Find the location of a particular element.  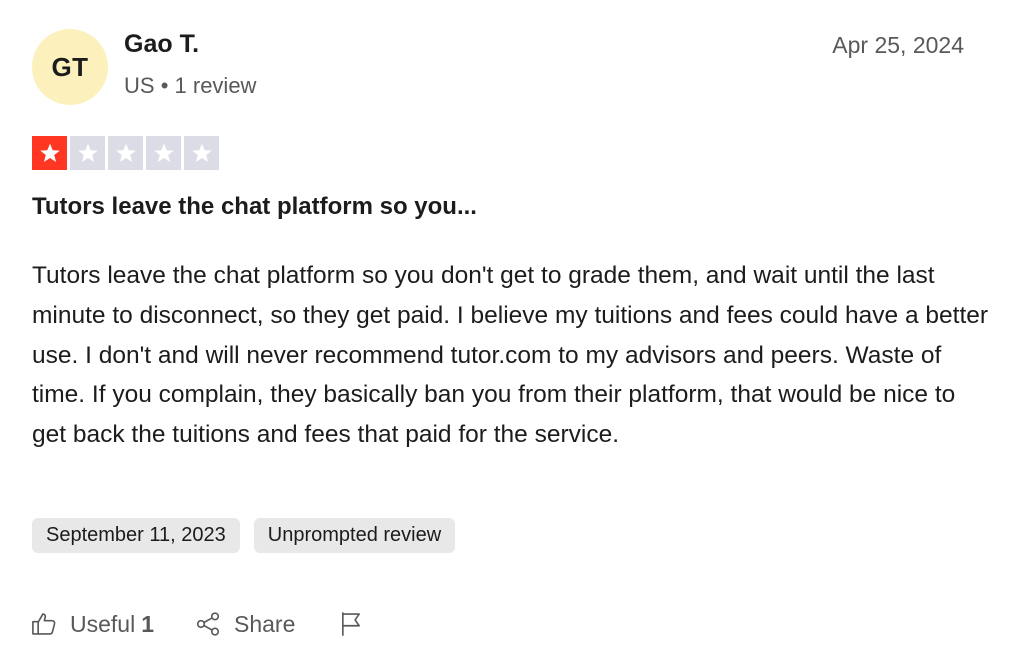

avatar: GT is located at coordinates (70, 67).